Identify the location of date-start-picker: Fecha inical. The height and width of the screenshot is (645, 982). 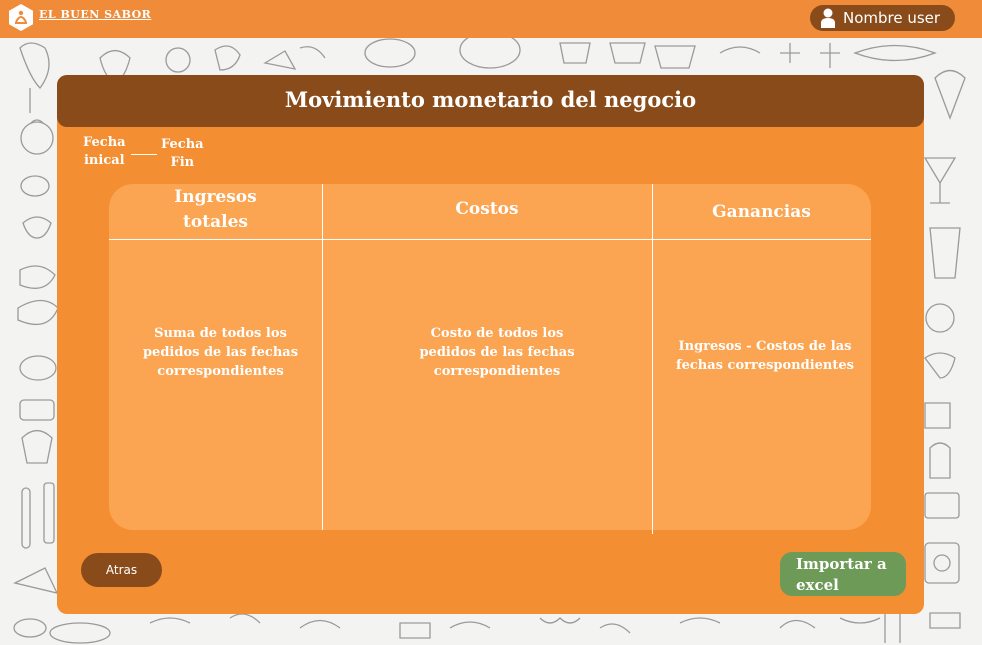
(104, 152).